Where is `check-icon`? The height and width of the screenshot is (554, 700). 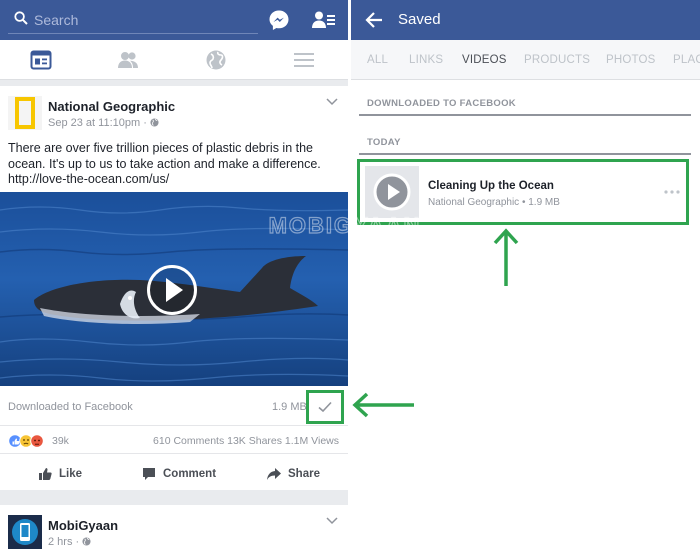
check-icon is located at coordinates (325, 407).